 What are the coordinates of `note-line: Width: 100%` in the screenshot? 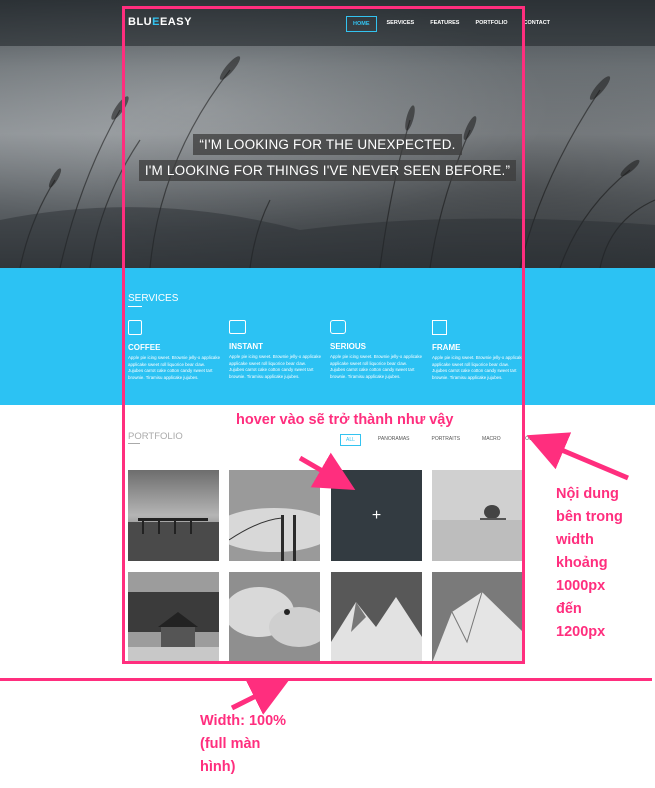 It's located at (243, 721).